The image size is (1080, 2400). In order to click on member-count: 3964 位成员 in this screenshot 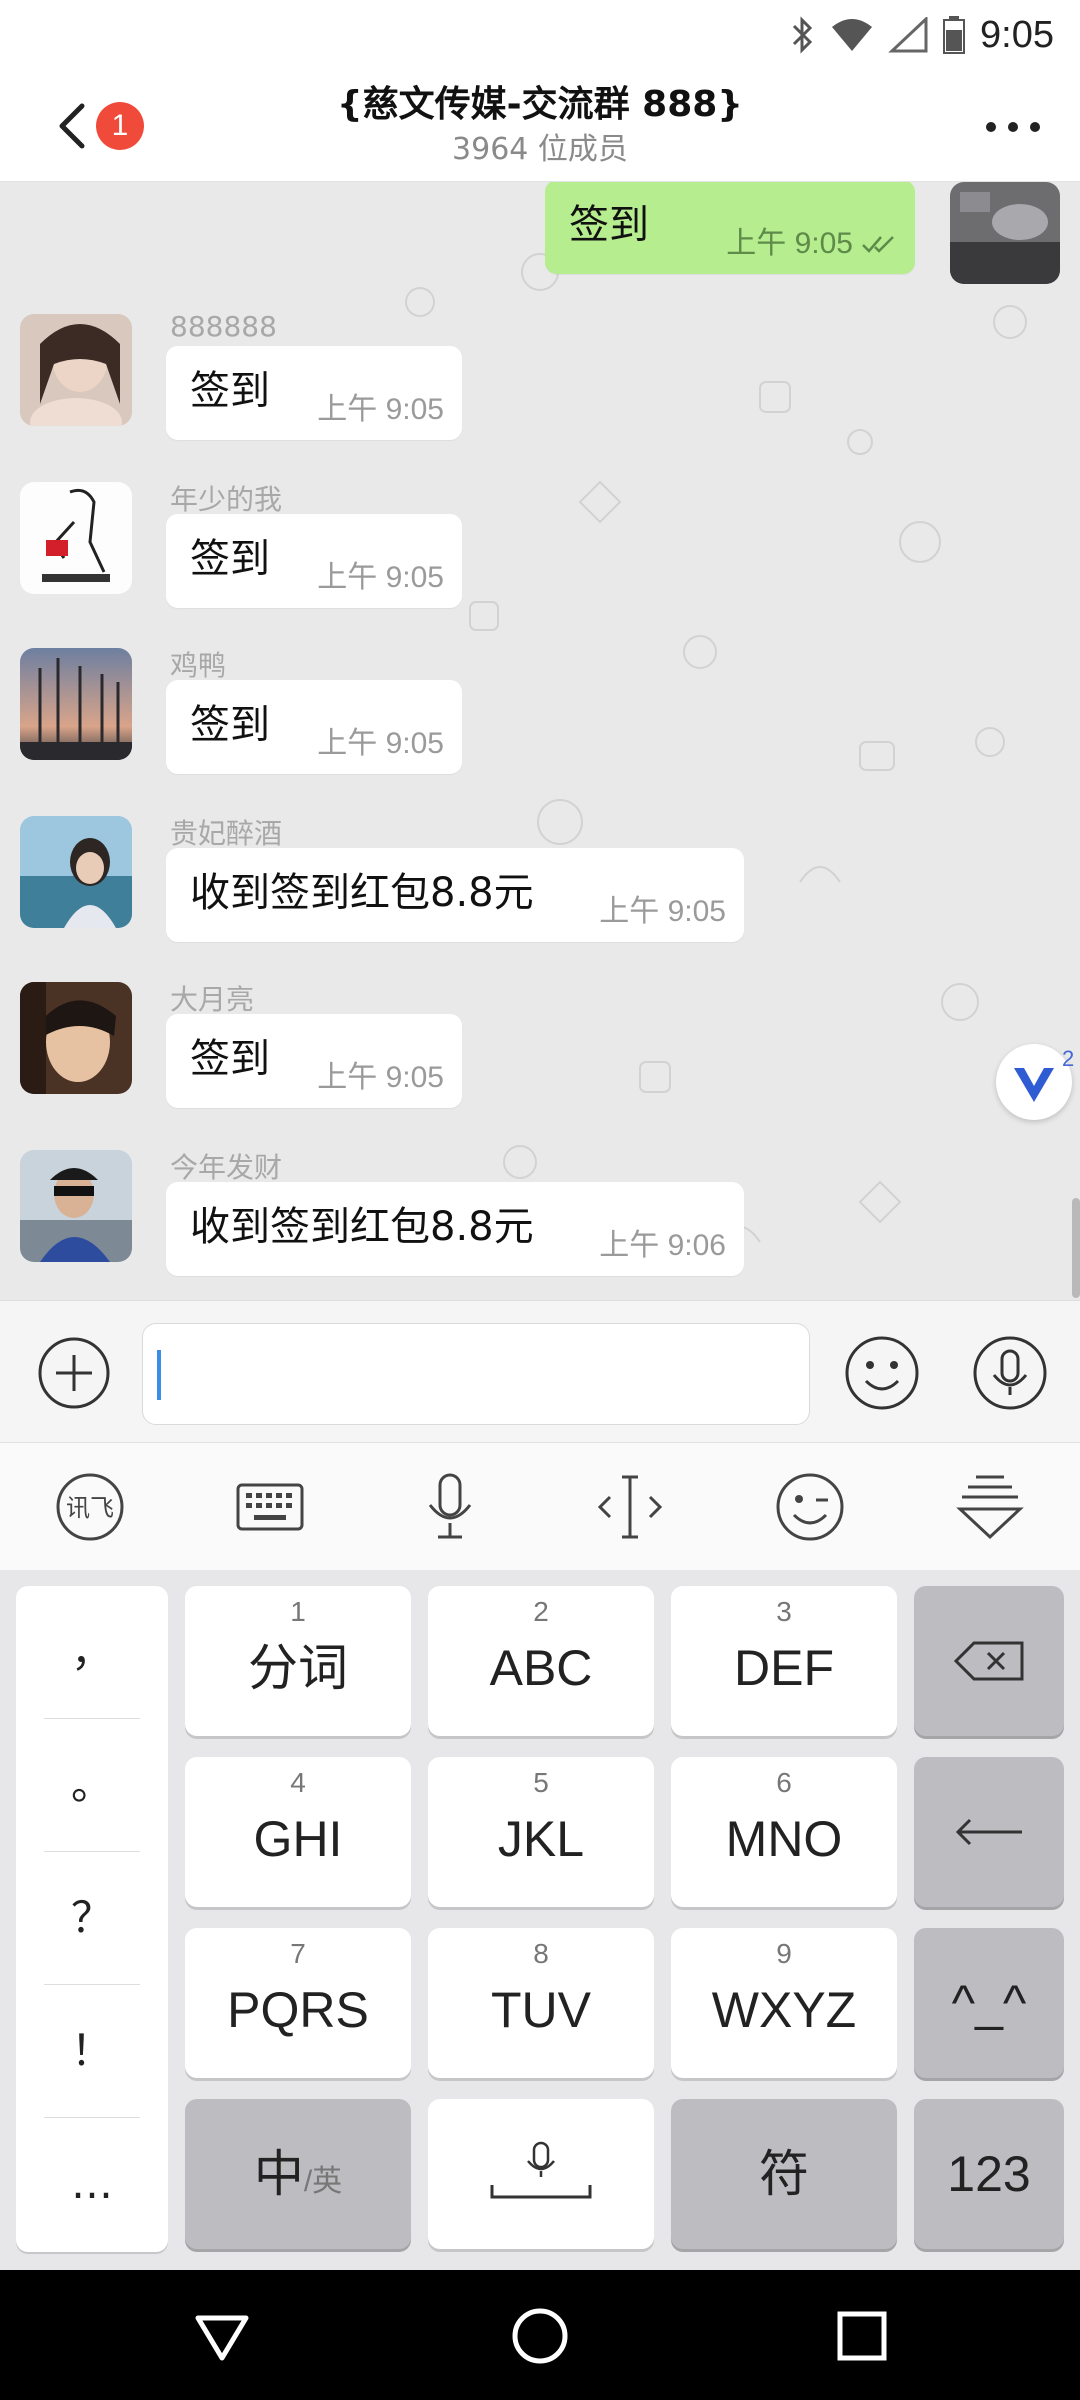, I will do `click(540, 149)`.